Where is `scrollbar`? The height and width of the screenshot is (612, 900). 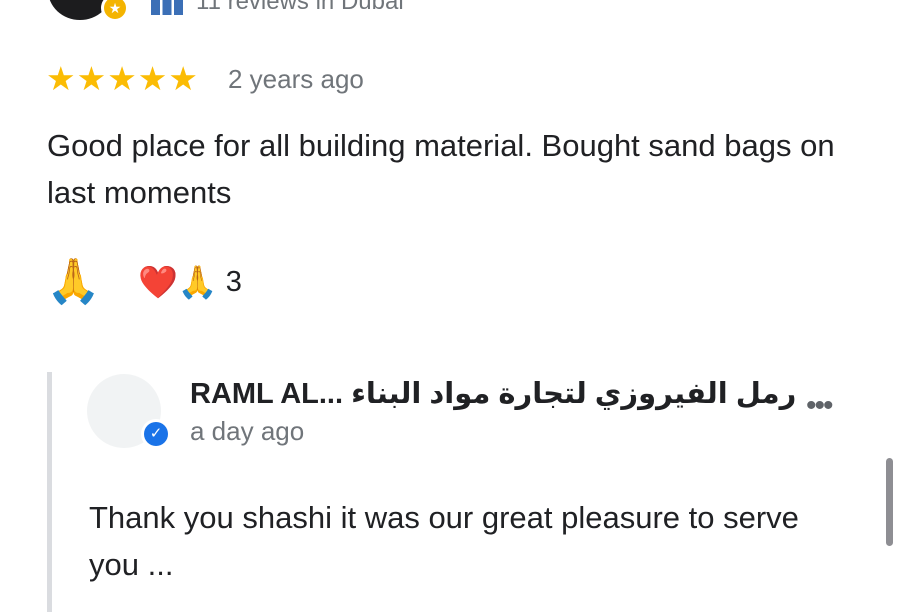
scrollbar is located at coordinates (889, 502).